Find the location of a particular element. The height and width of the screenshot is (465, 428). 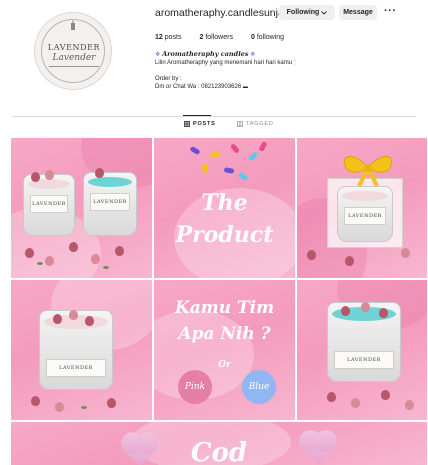

phone-emoji-icon: ▬ is located at coordinates (245, 87).